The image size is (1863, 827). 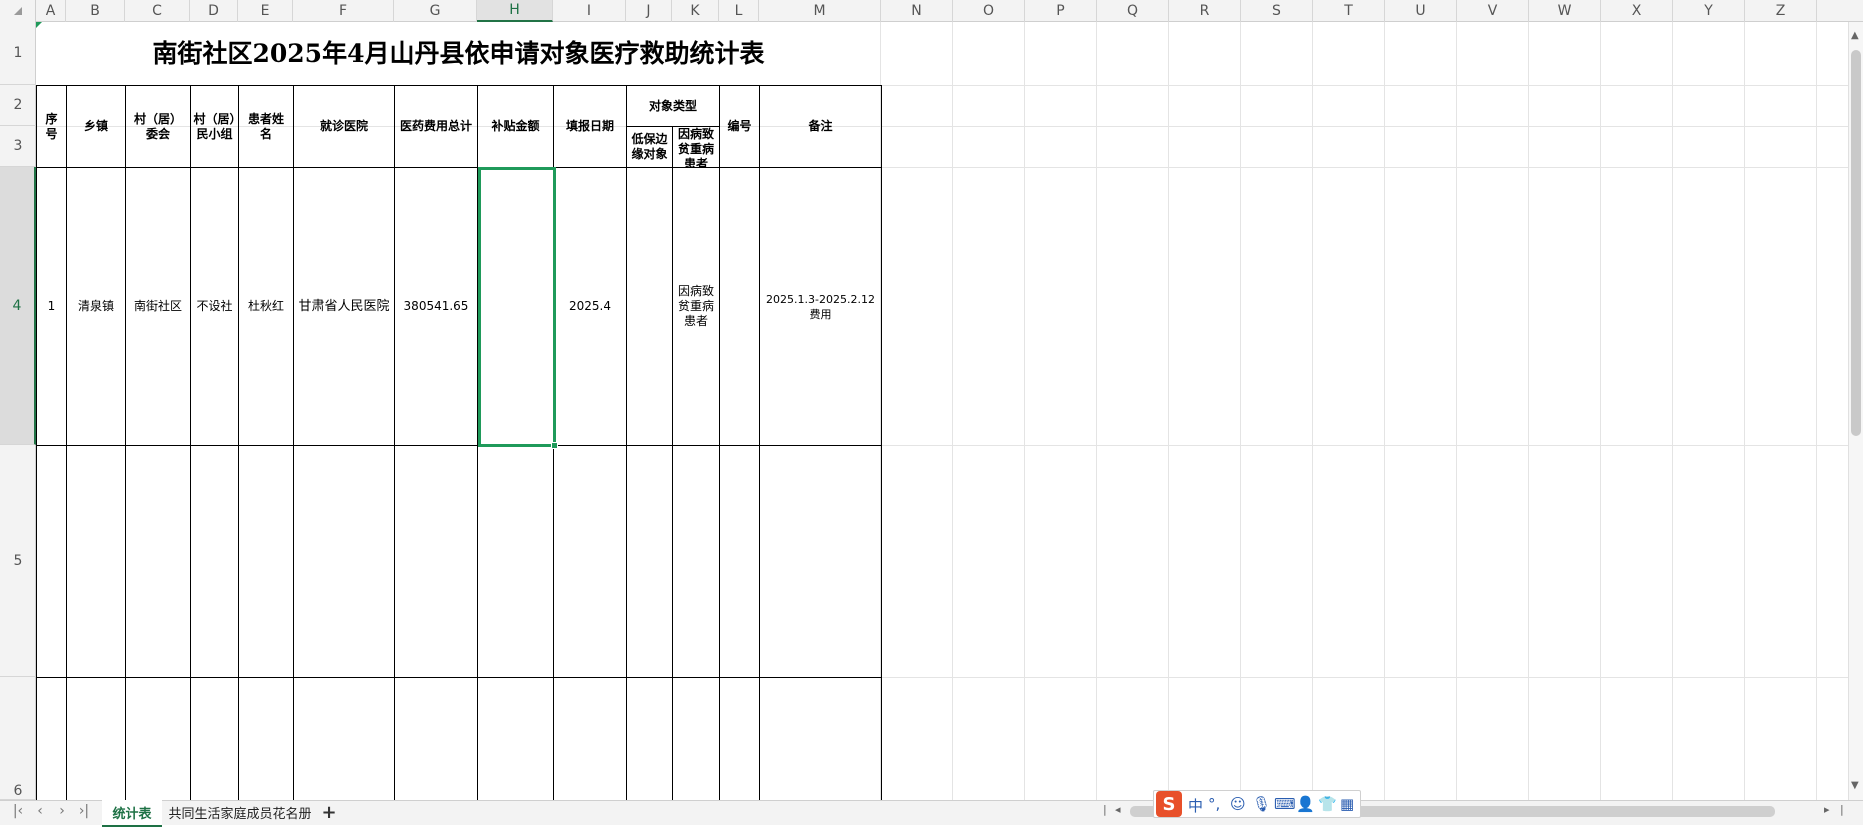 What do you see at coordinates (820, 126) in the screenshot?
I see `header-remarks: 备注` at bounding box center [820, 126].